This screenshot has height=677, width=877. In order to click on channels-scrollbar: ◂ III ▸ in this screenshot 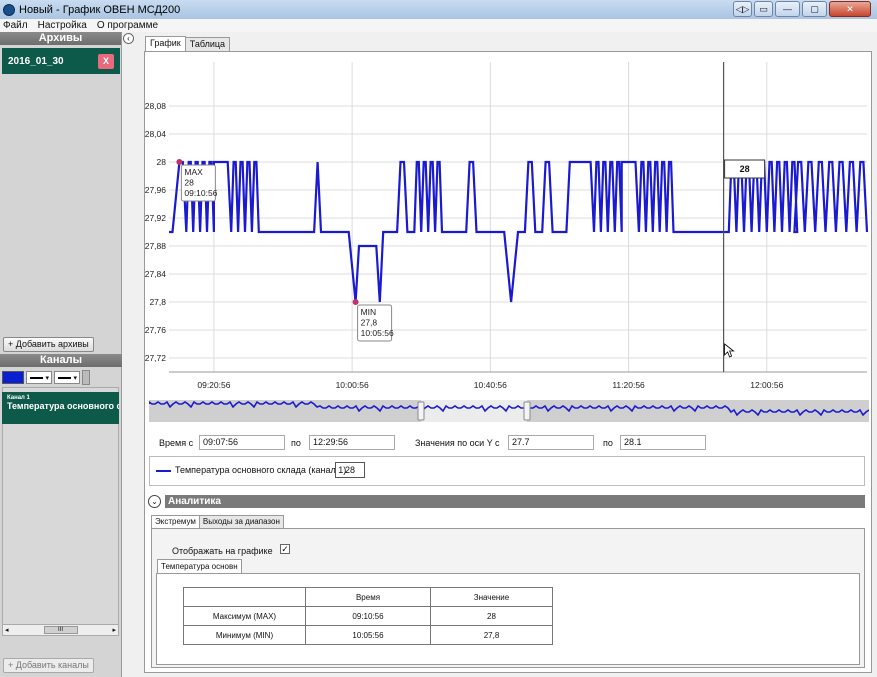, I will do `click(60, 630)`.